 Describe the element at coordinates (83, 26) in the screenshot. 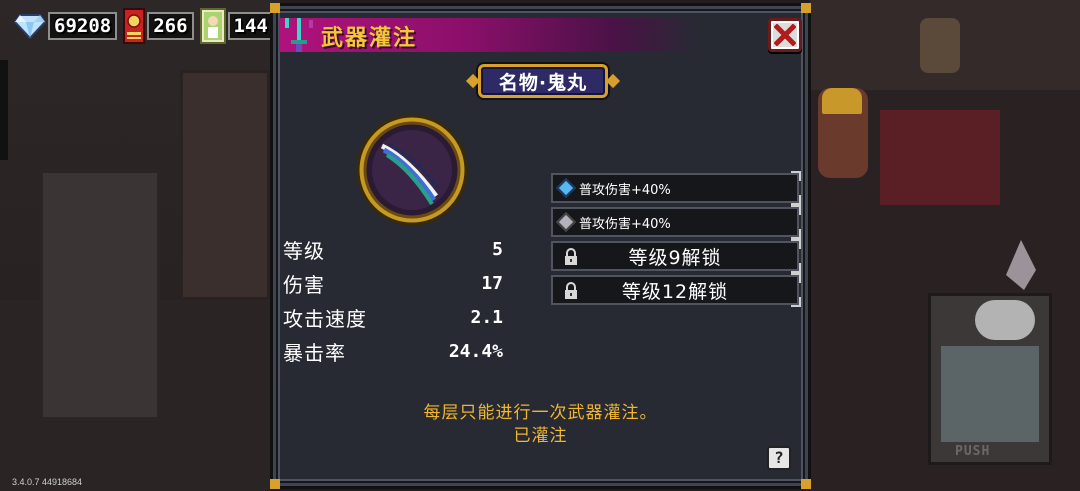

I see `gem-count: 69208` at that location.